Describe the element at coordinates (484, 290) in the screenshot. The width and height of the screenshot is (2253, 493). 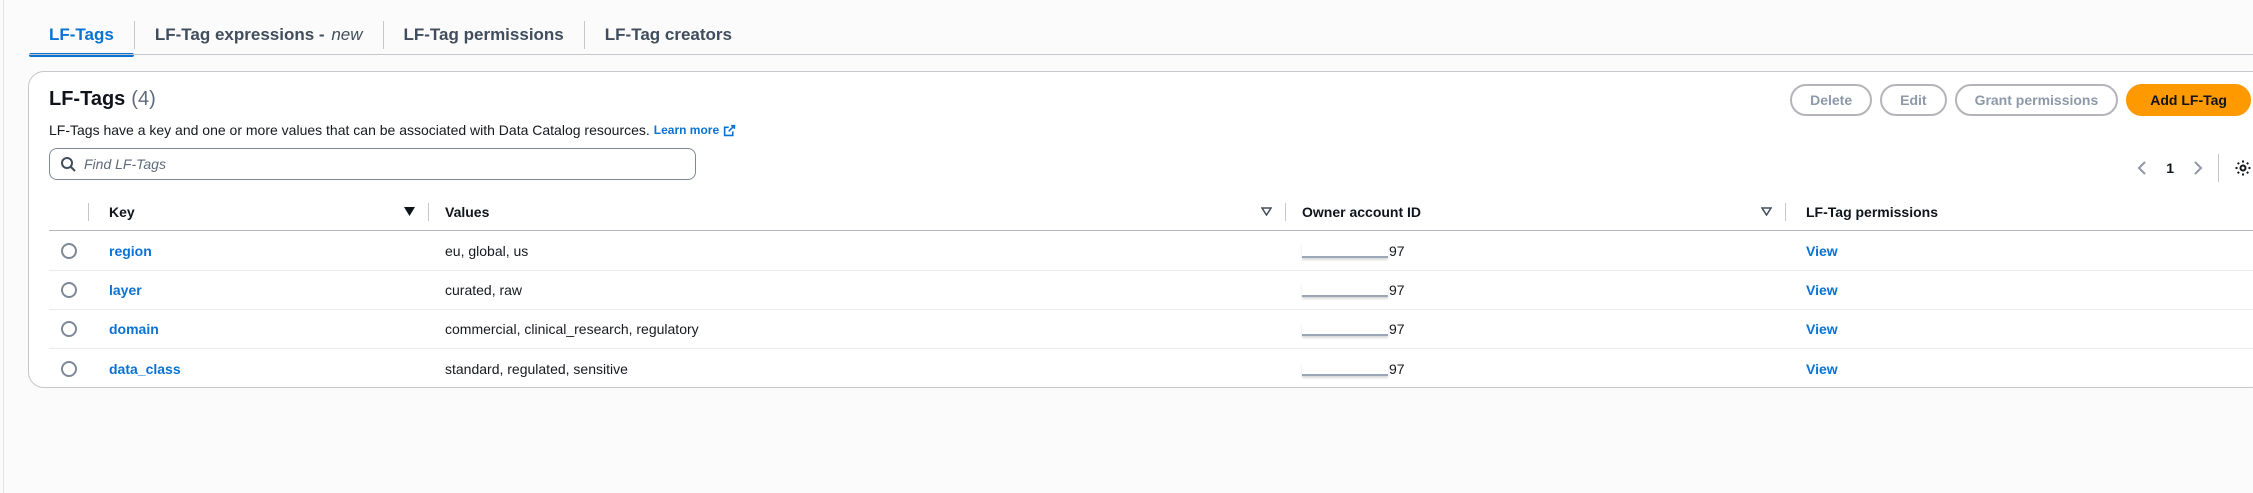
I see `values-cell: curated, raw` at that location.